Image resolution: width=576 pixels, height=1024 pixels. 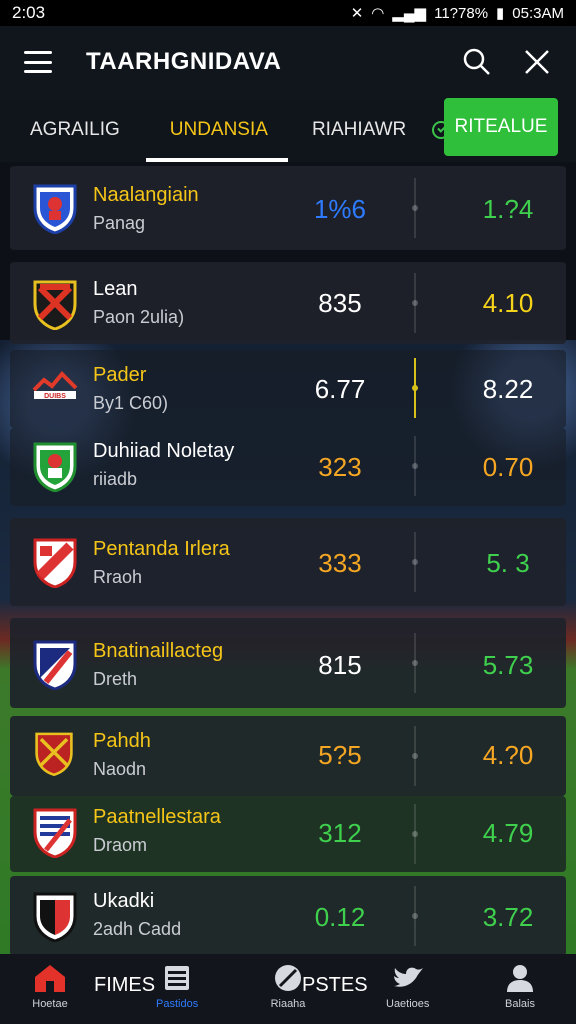 I want to click on team-info: Naalangiain Panag, so click(x=146, y=209).